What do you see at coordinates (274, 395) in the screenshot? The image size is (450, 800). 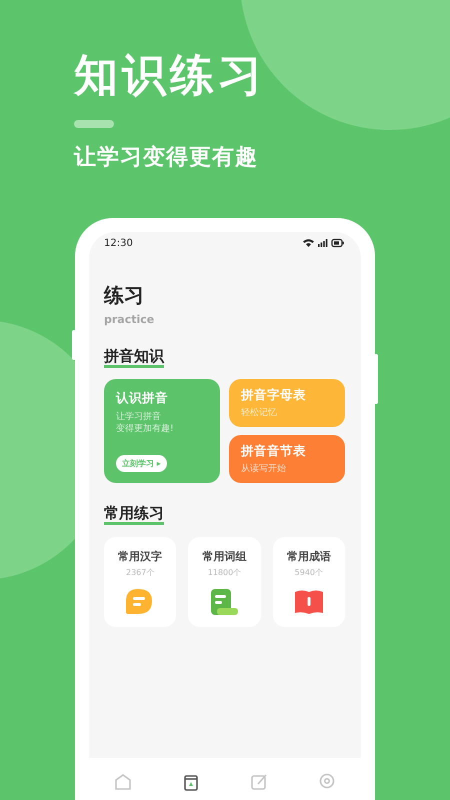 I see `card-title: 拼音字母表` at bounding box center [274, 395].